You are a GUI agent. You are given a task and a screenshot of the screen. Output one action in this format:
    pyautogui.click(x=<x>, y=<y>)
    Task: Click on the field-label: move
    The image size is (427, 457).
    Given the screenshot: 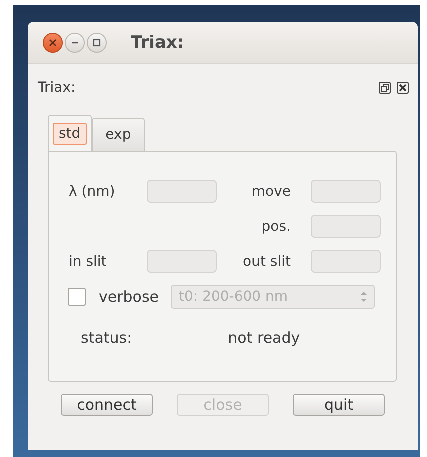 What is the action you would take?
    pyautogui.click(x=272, y=192)
    